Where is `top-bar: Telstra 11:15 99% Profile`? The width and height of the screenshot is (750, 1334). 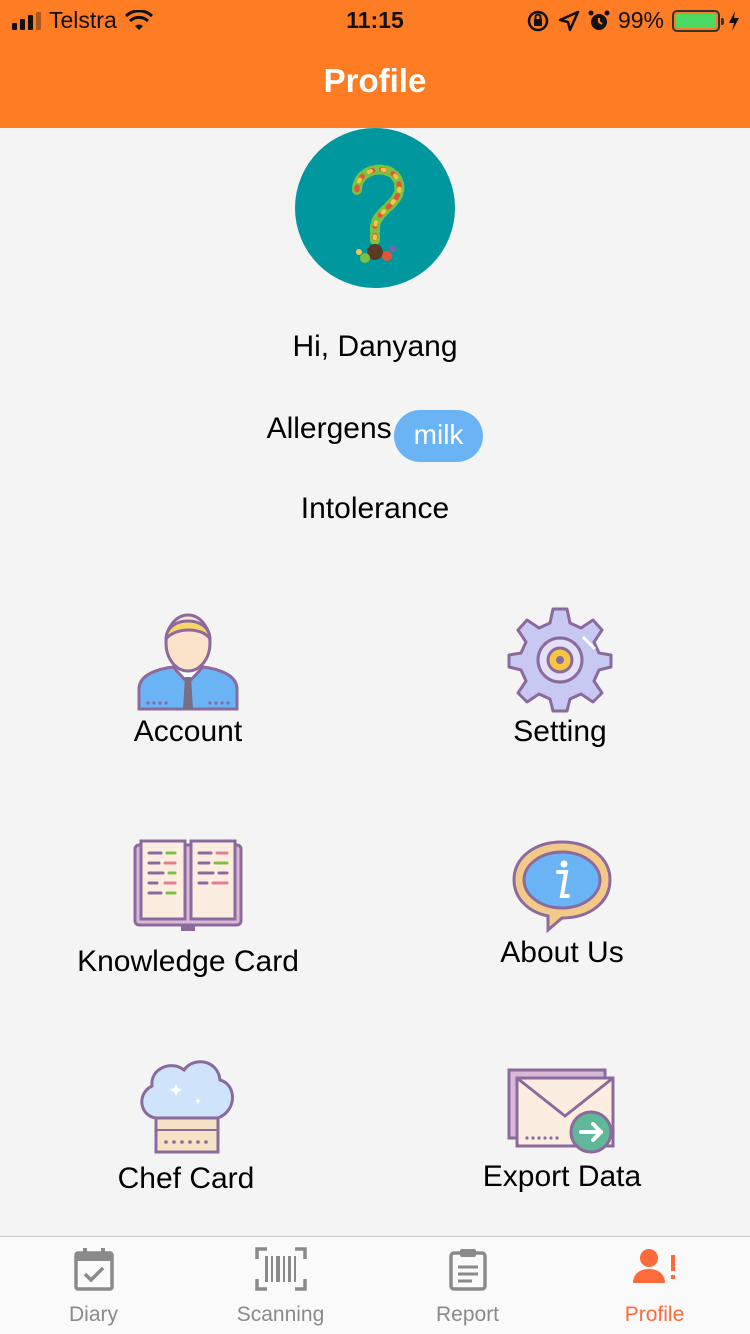 top-bar: Telstra 11:15 99% Profile is located at coordinates (375, 64).